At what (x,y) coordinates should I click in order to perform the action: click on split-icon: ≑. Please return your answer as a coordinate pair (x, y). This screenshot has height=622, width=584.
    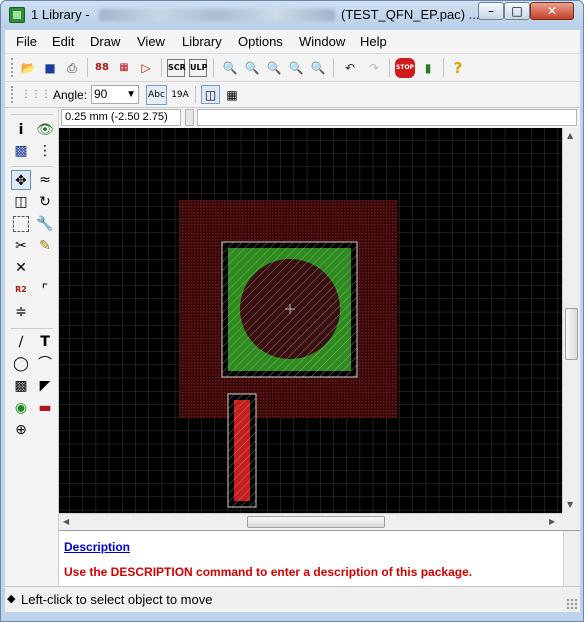
    Looking at the image, I should click on (21, 312).